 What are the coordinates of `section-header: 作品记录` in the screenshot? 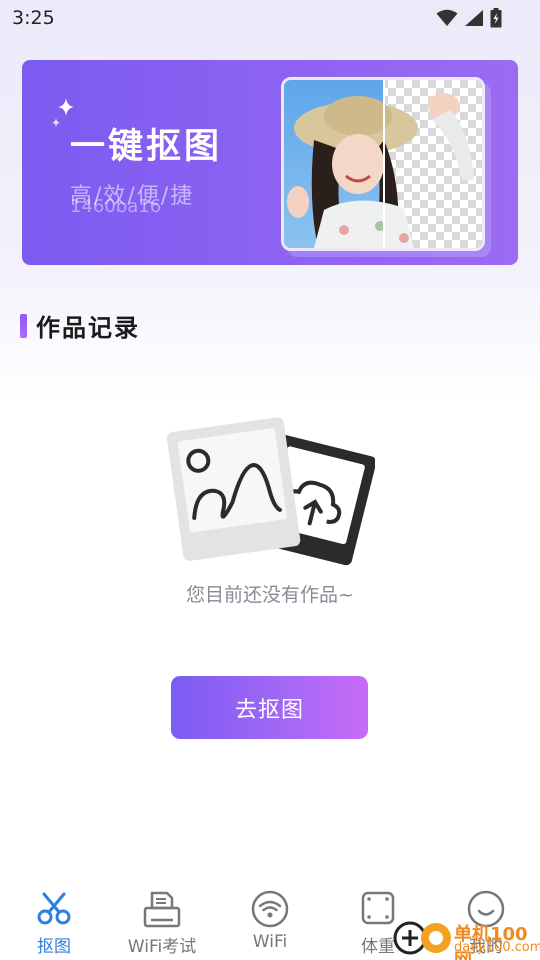 It's located at (80, 325).